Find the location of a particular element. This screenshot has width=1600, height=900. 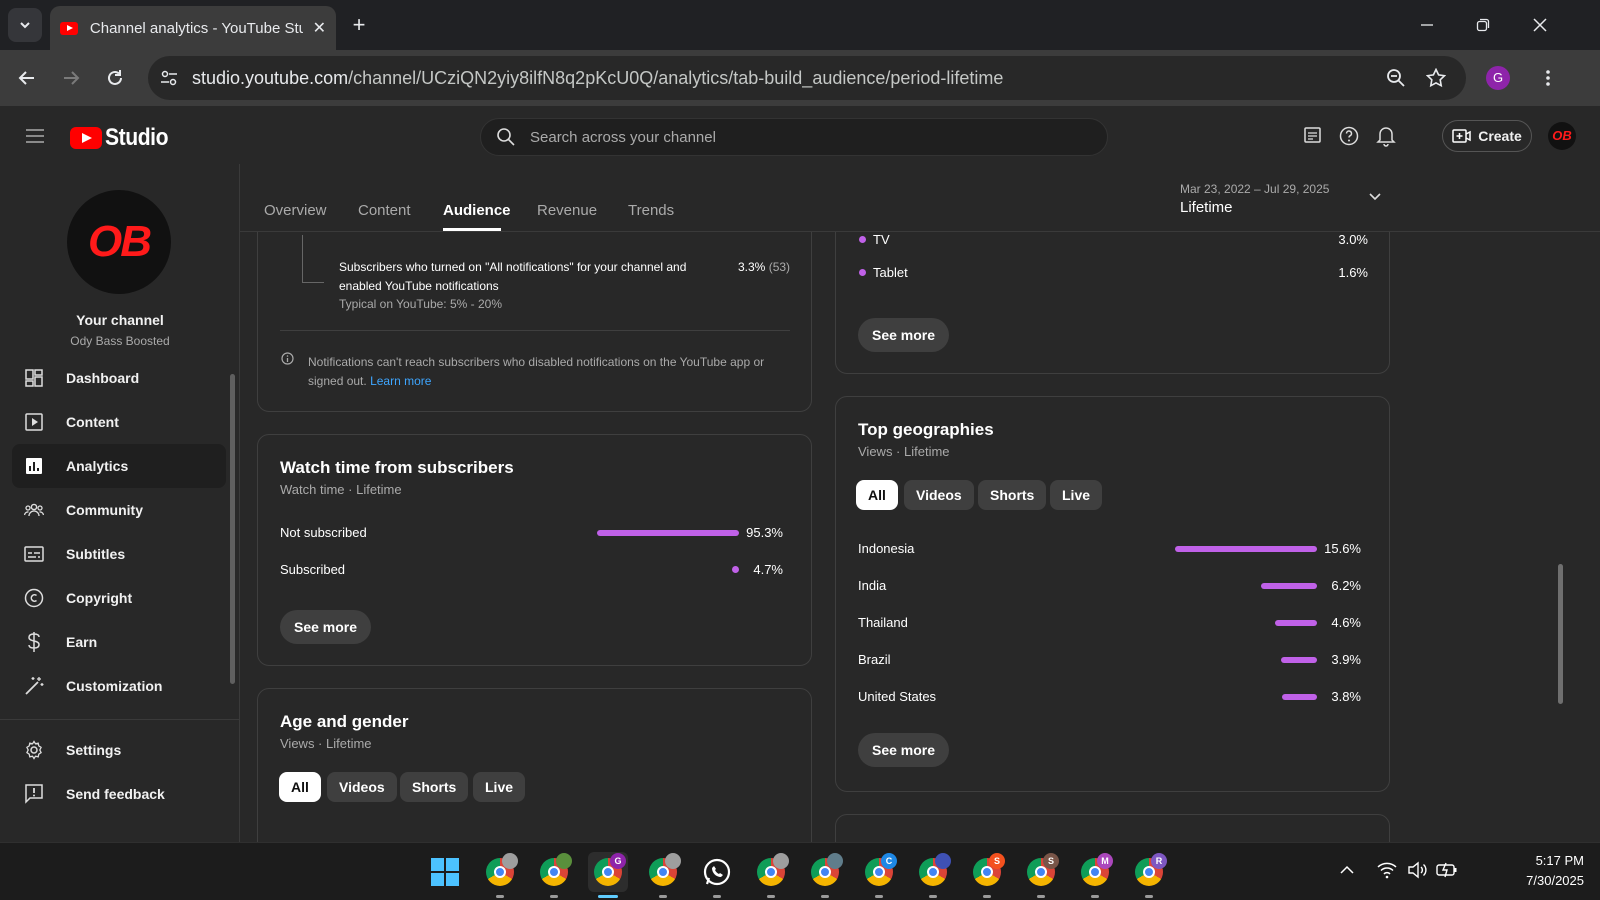

bookmark-star-icon is located at coordinates (1436, 78).